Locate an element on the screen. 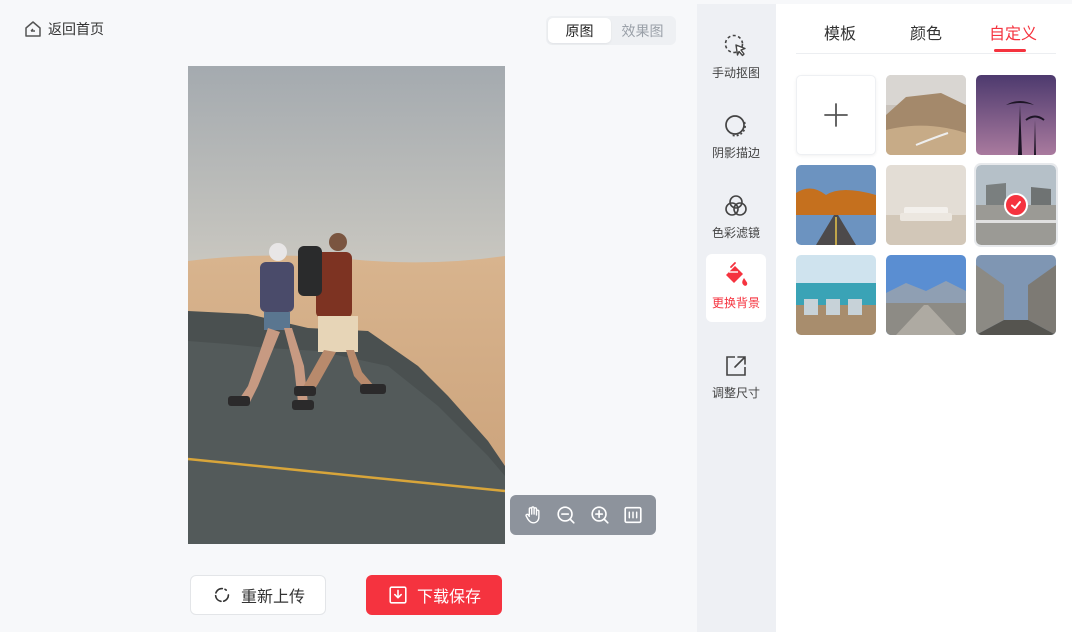  tool-change-background: 更换背景 is located at coordinates (736, 288).